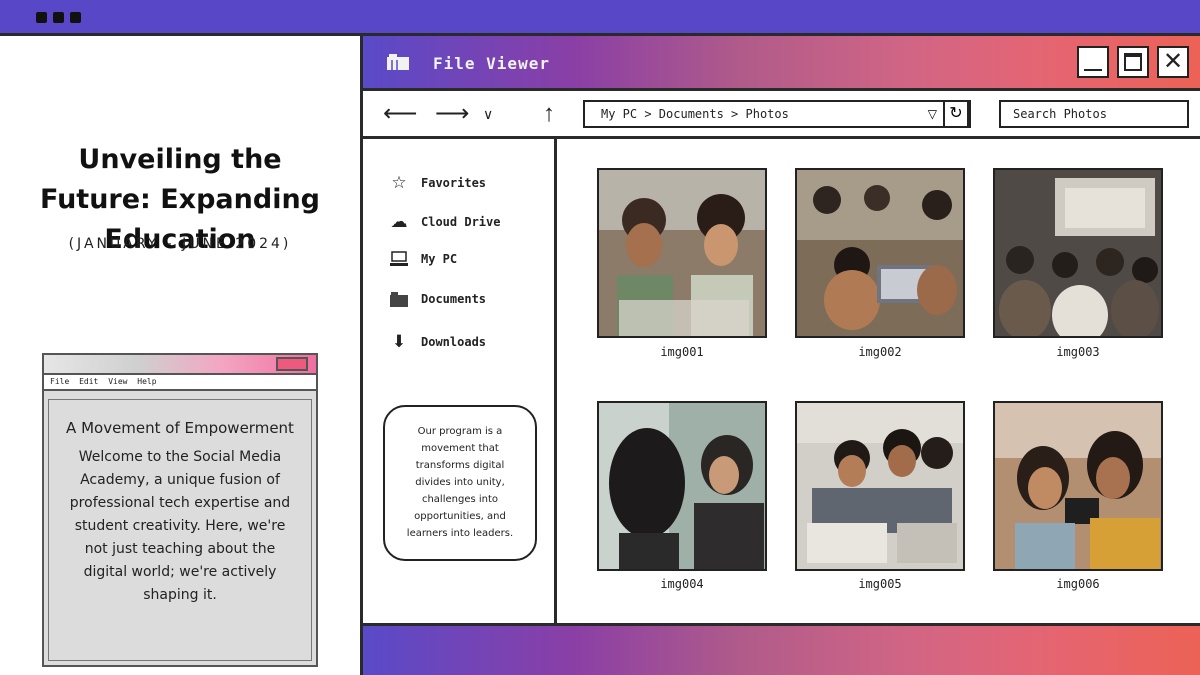 This screenshot has height=675, width=1200. What do you see at coordinates (1078, 352) in the screenshot?
I see `photo-caption: img003` at bounding box center [1078, 352].